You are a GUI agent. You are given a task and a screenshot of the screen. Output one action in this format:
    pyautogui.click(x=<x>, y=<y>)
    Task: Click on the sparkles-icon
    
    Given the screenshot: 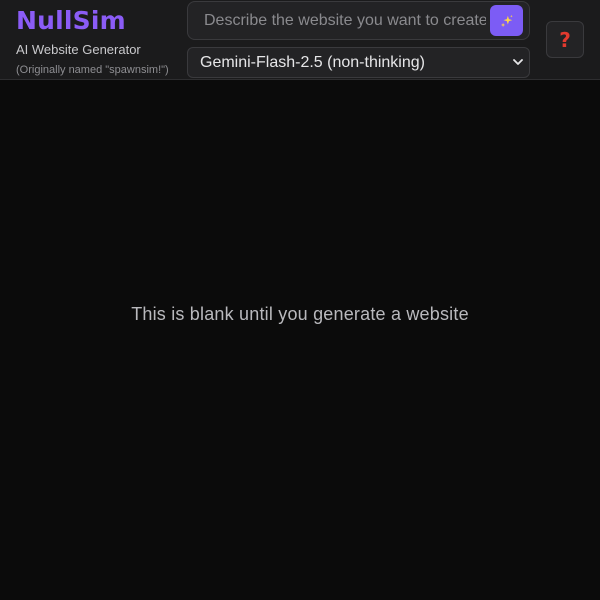 What is the action you would take?
    pyautogui.click(x=506, y=20)
    